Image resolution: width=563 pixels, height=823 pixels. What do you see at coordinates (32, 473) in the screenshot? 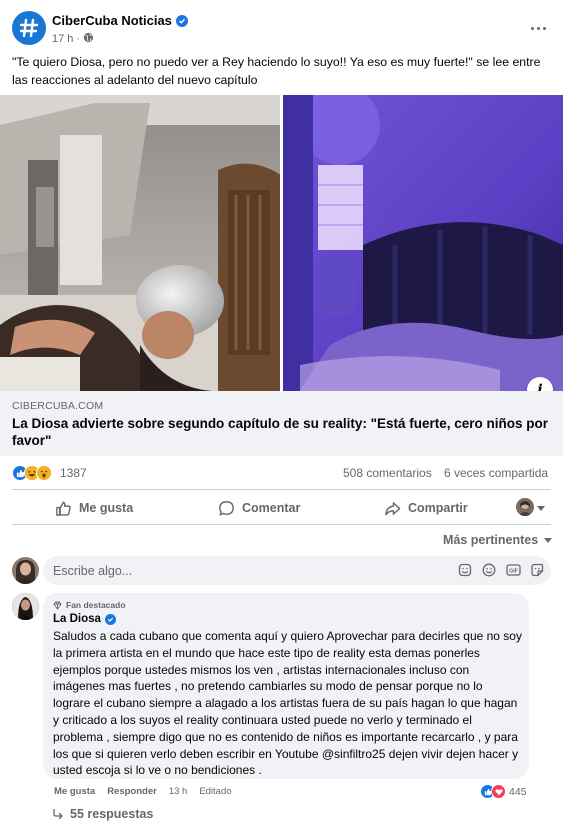
I see `reaction-icons` at bounding box center [32, 473].